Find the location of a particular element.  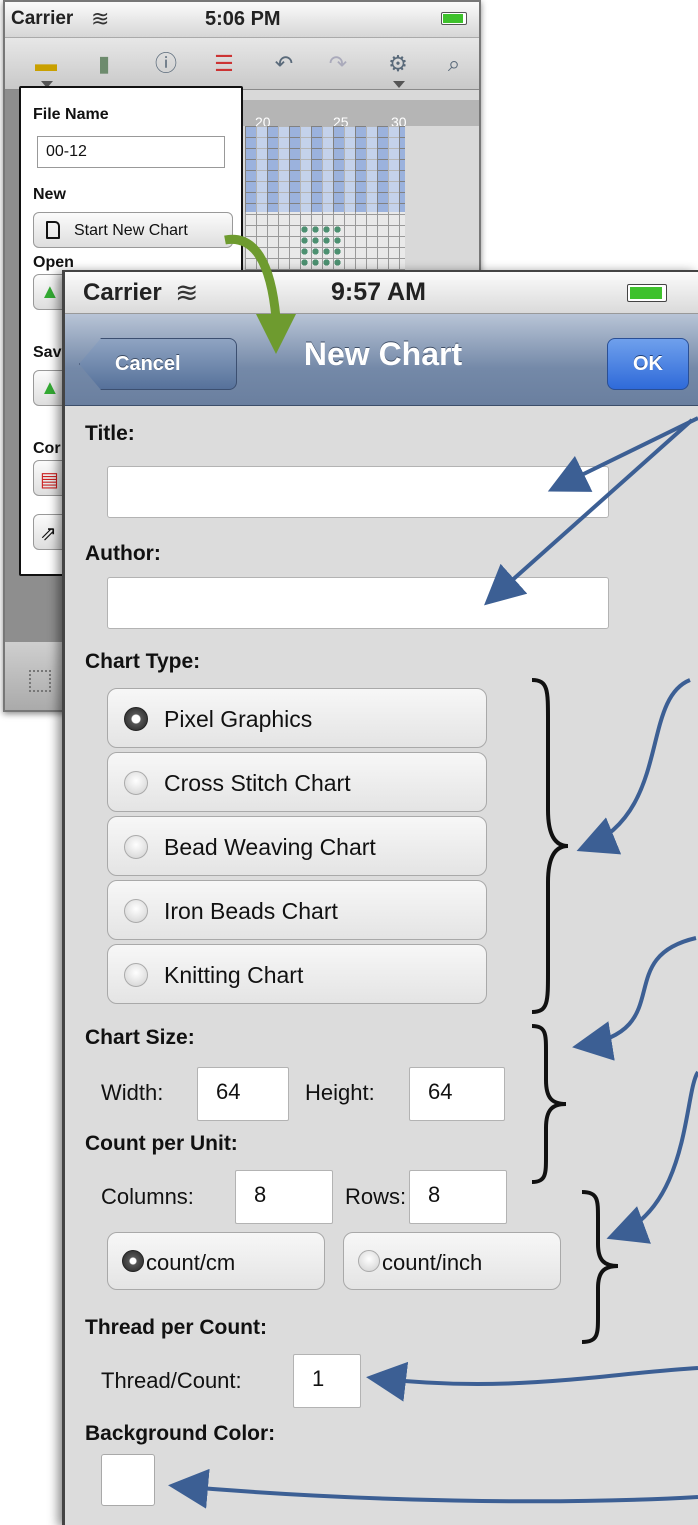

chart-type-label-text: Cross Stitch Chart is located at coordinates (257, 783).